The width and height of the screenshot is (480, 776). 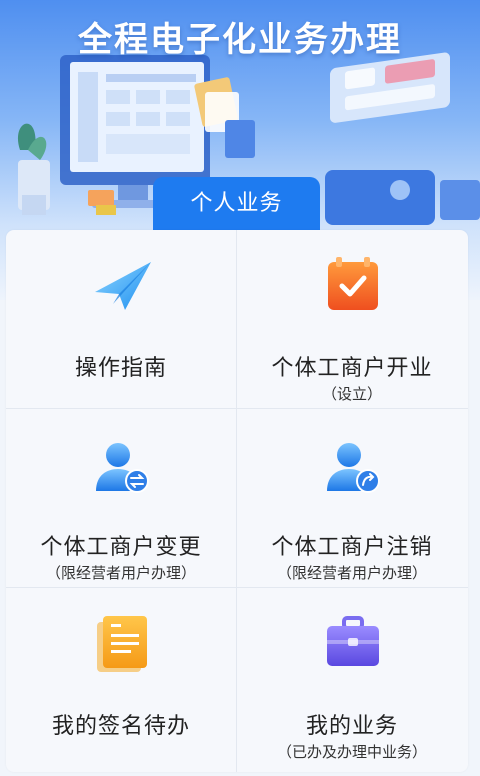 I want to click on item-label: 我的业务, so click(x=351, y=726).